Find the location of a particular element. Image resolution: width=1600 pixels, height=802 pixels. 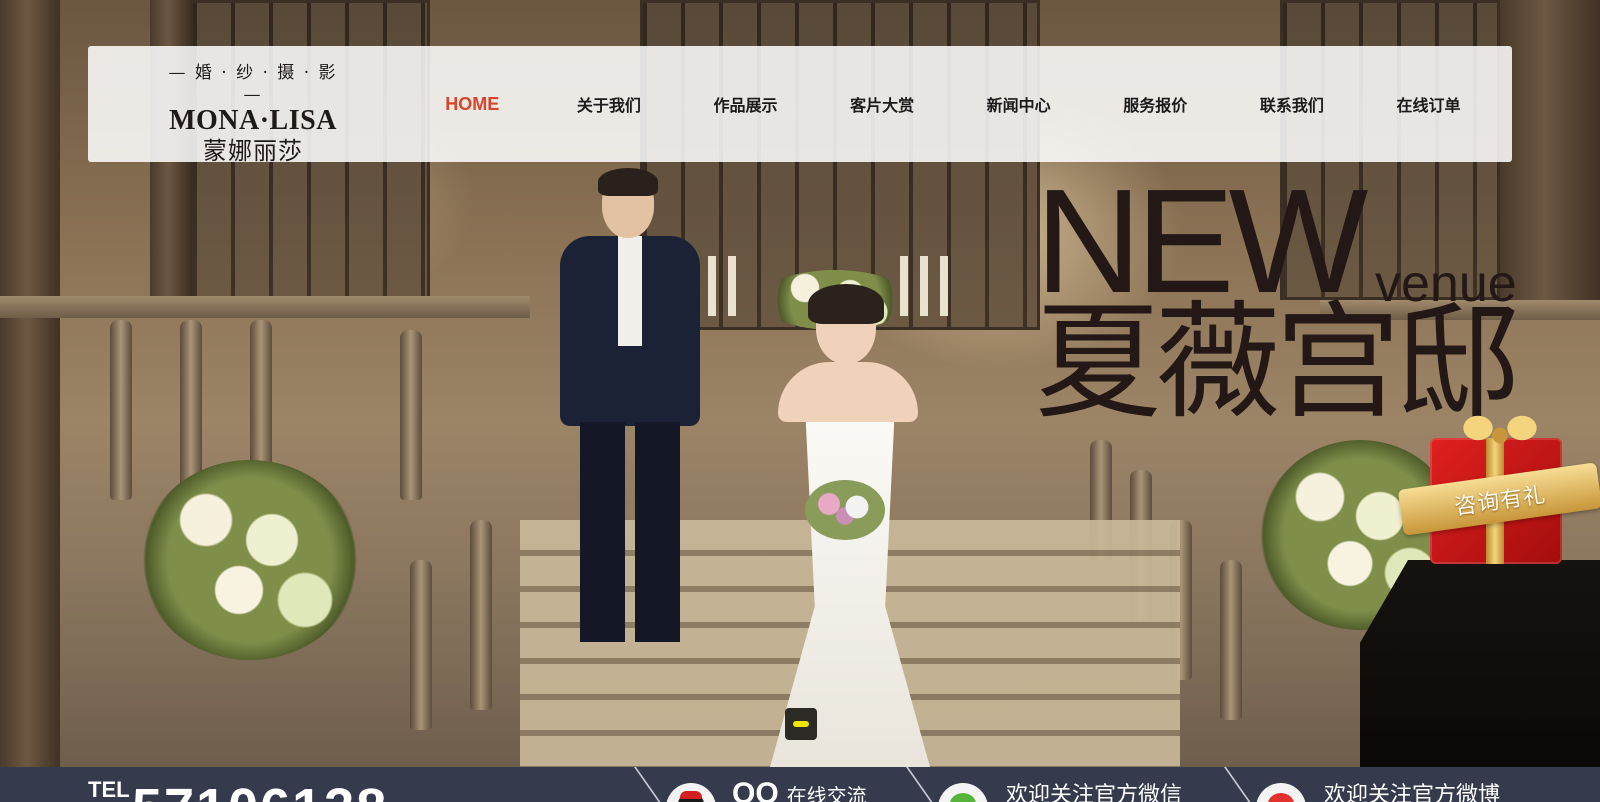

left-pillar is located at coordinates (30, 383).